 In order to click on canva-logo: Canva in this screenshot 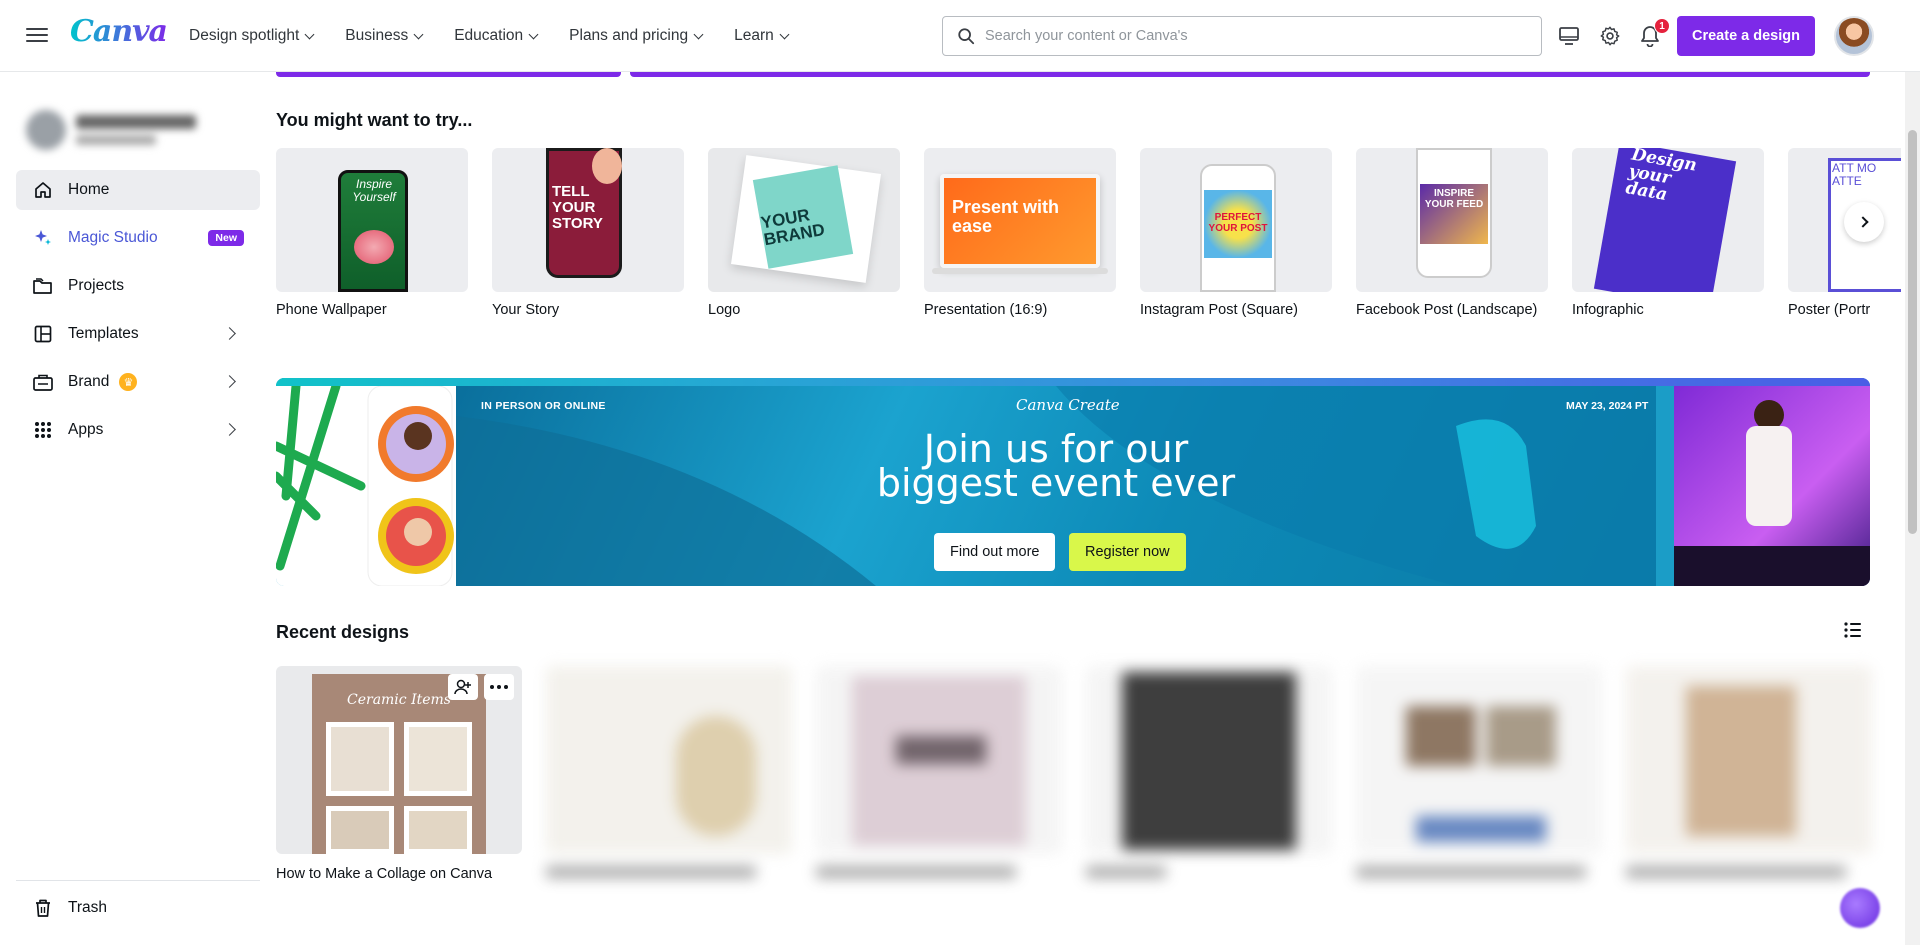, I will do `click(119, 31)`.